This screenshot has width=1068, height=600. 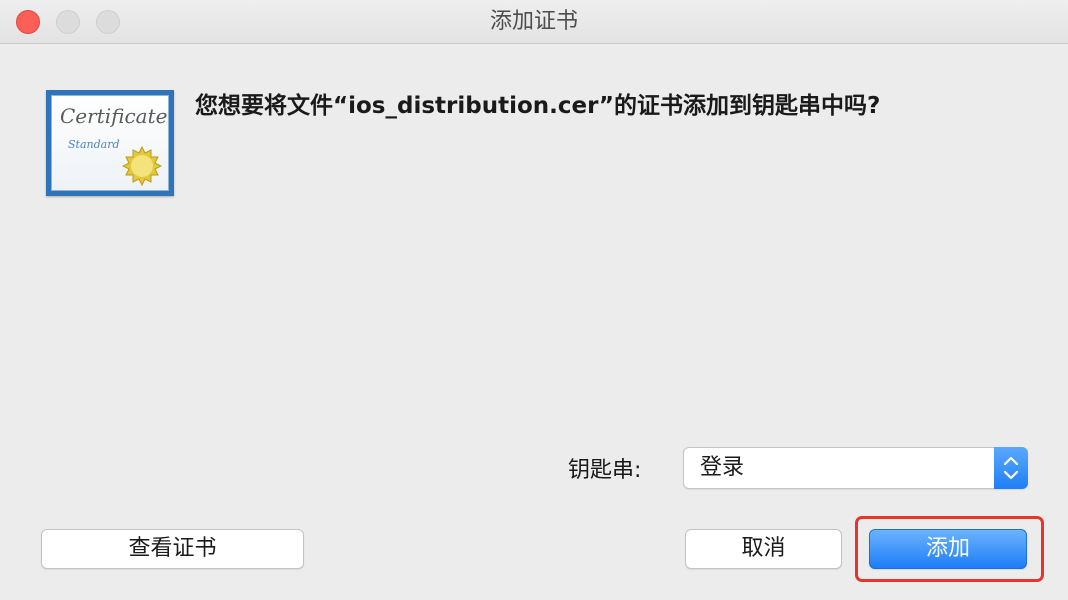 What do you see at coordinates (722, 467) in the screenshot?
I see `keychain-selected-value: 登录` at bounding box center [722, 467].